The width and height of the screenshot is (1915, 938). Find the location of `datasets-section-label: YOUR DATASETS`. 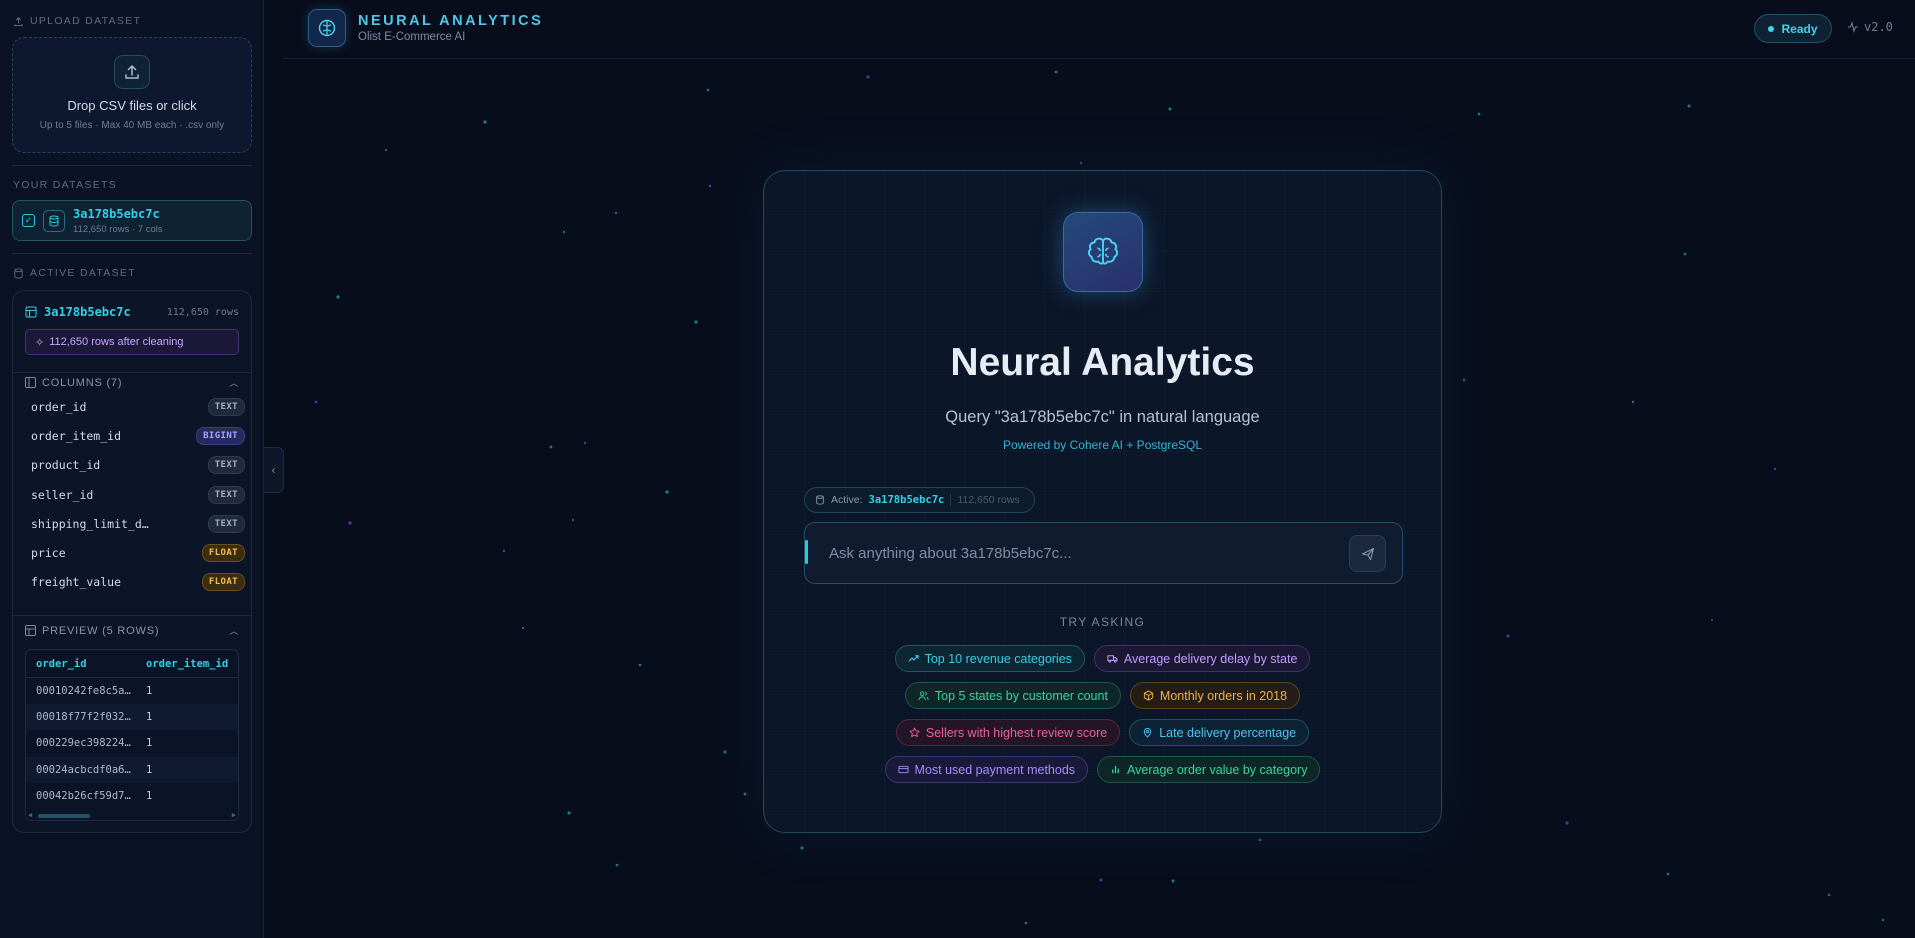

datasets-section-label: YOUR DATASETS is located at coordinates (65, 185).